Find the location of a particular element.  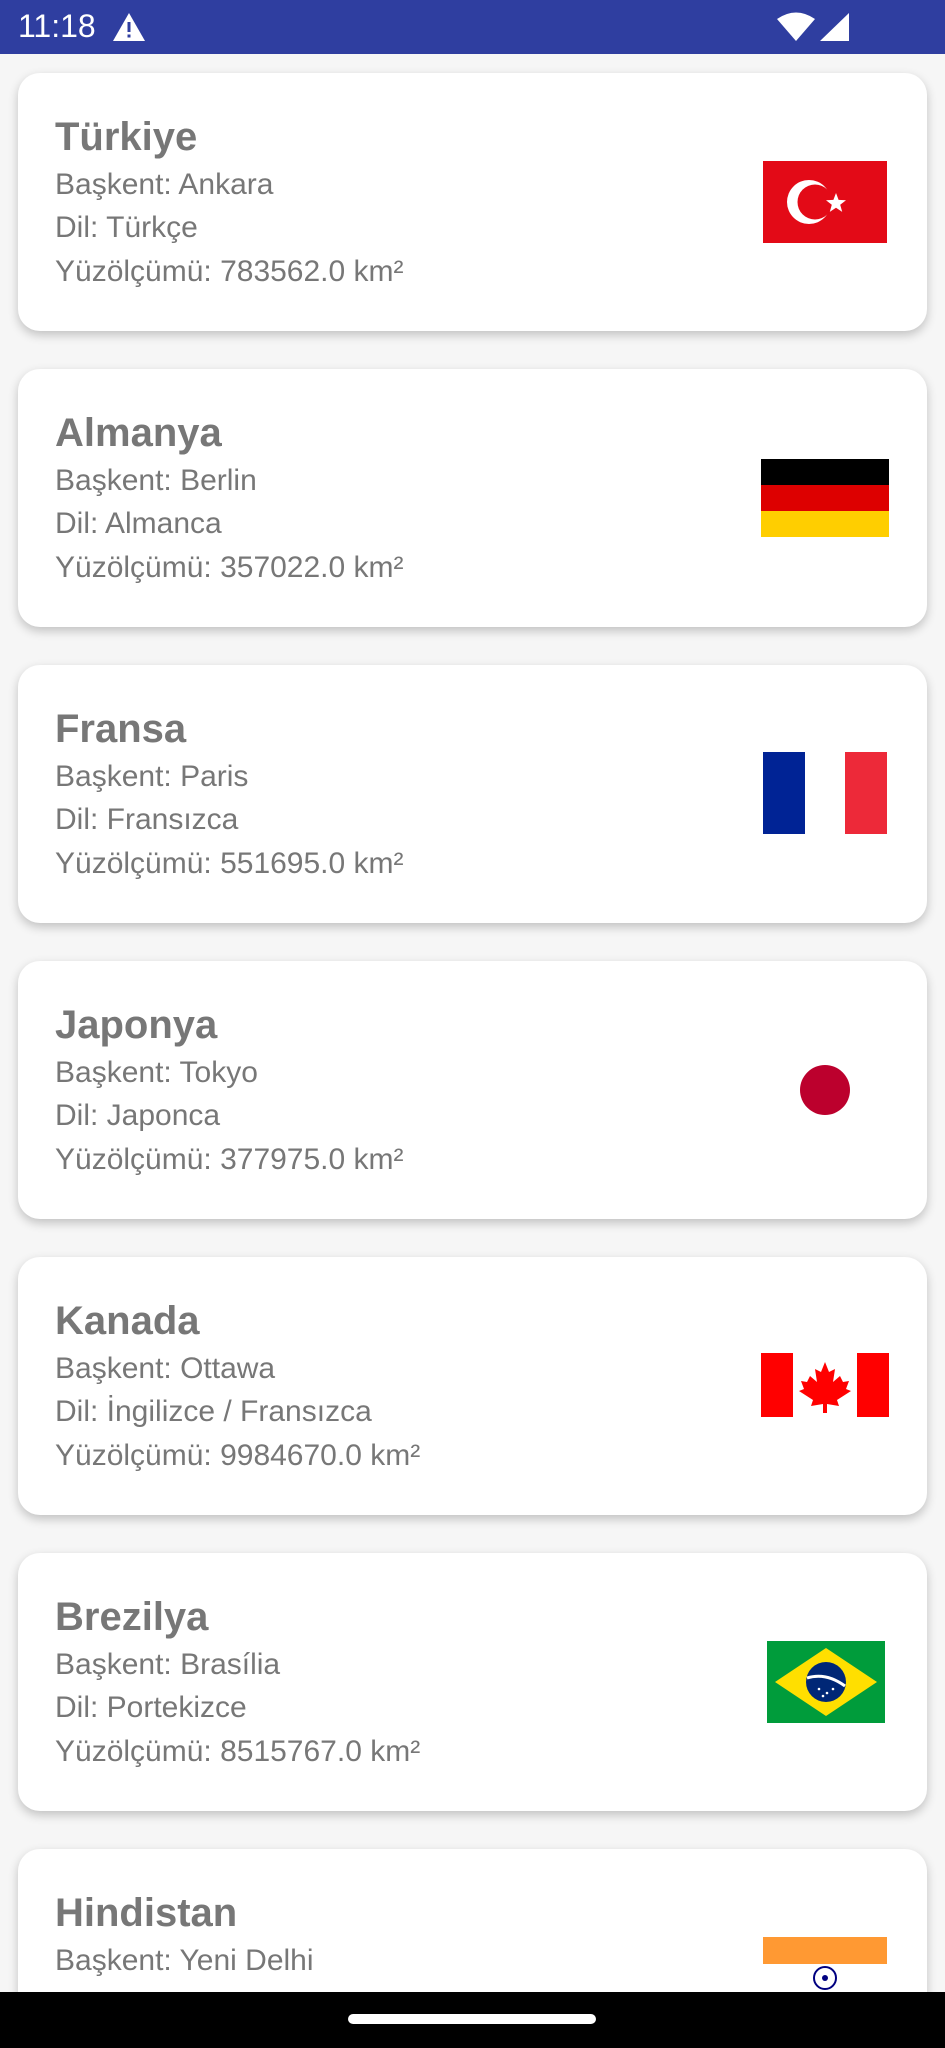

country-name: Fransa is located at coordinates (121, 729).